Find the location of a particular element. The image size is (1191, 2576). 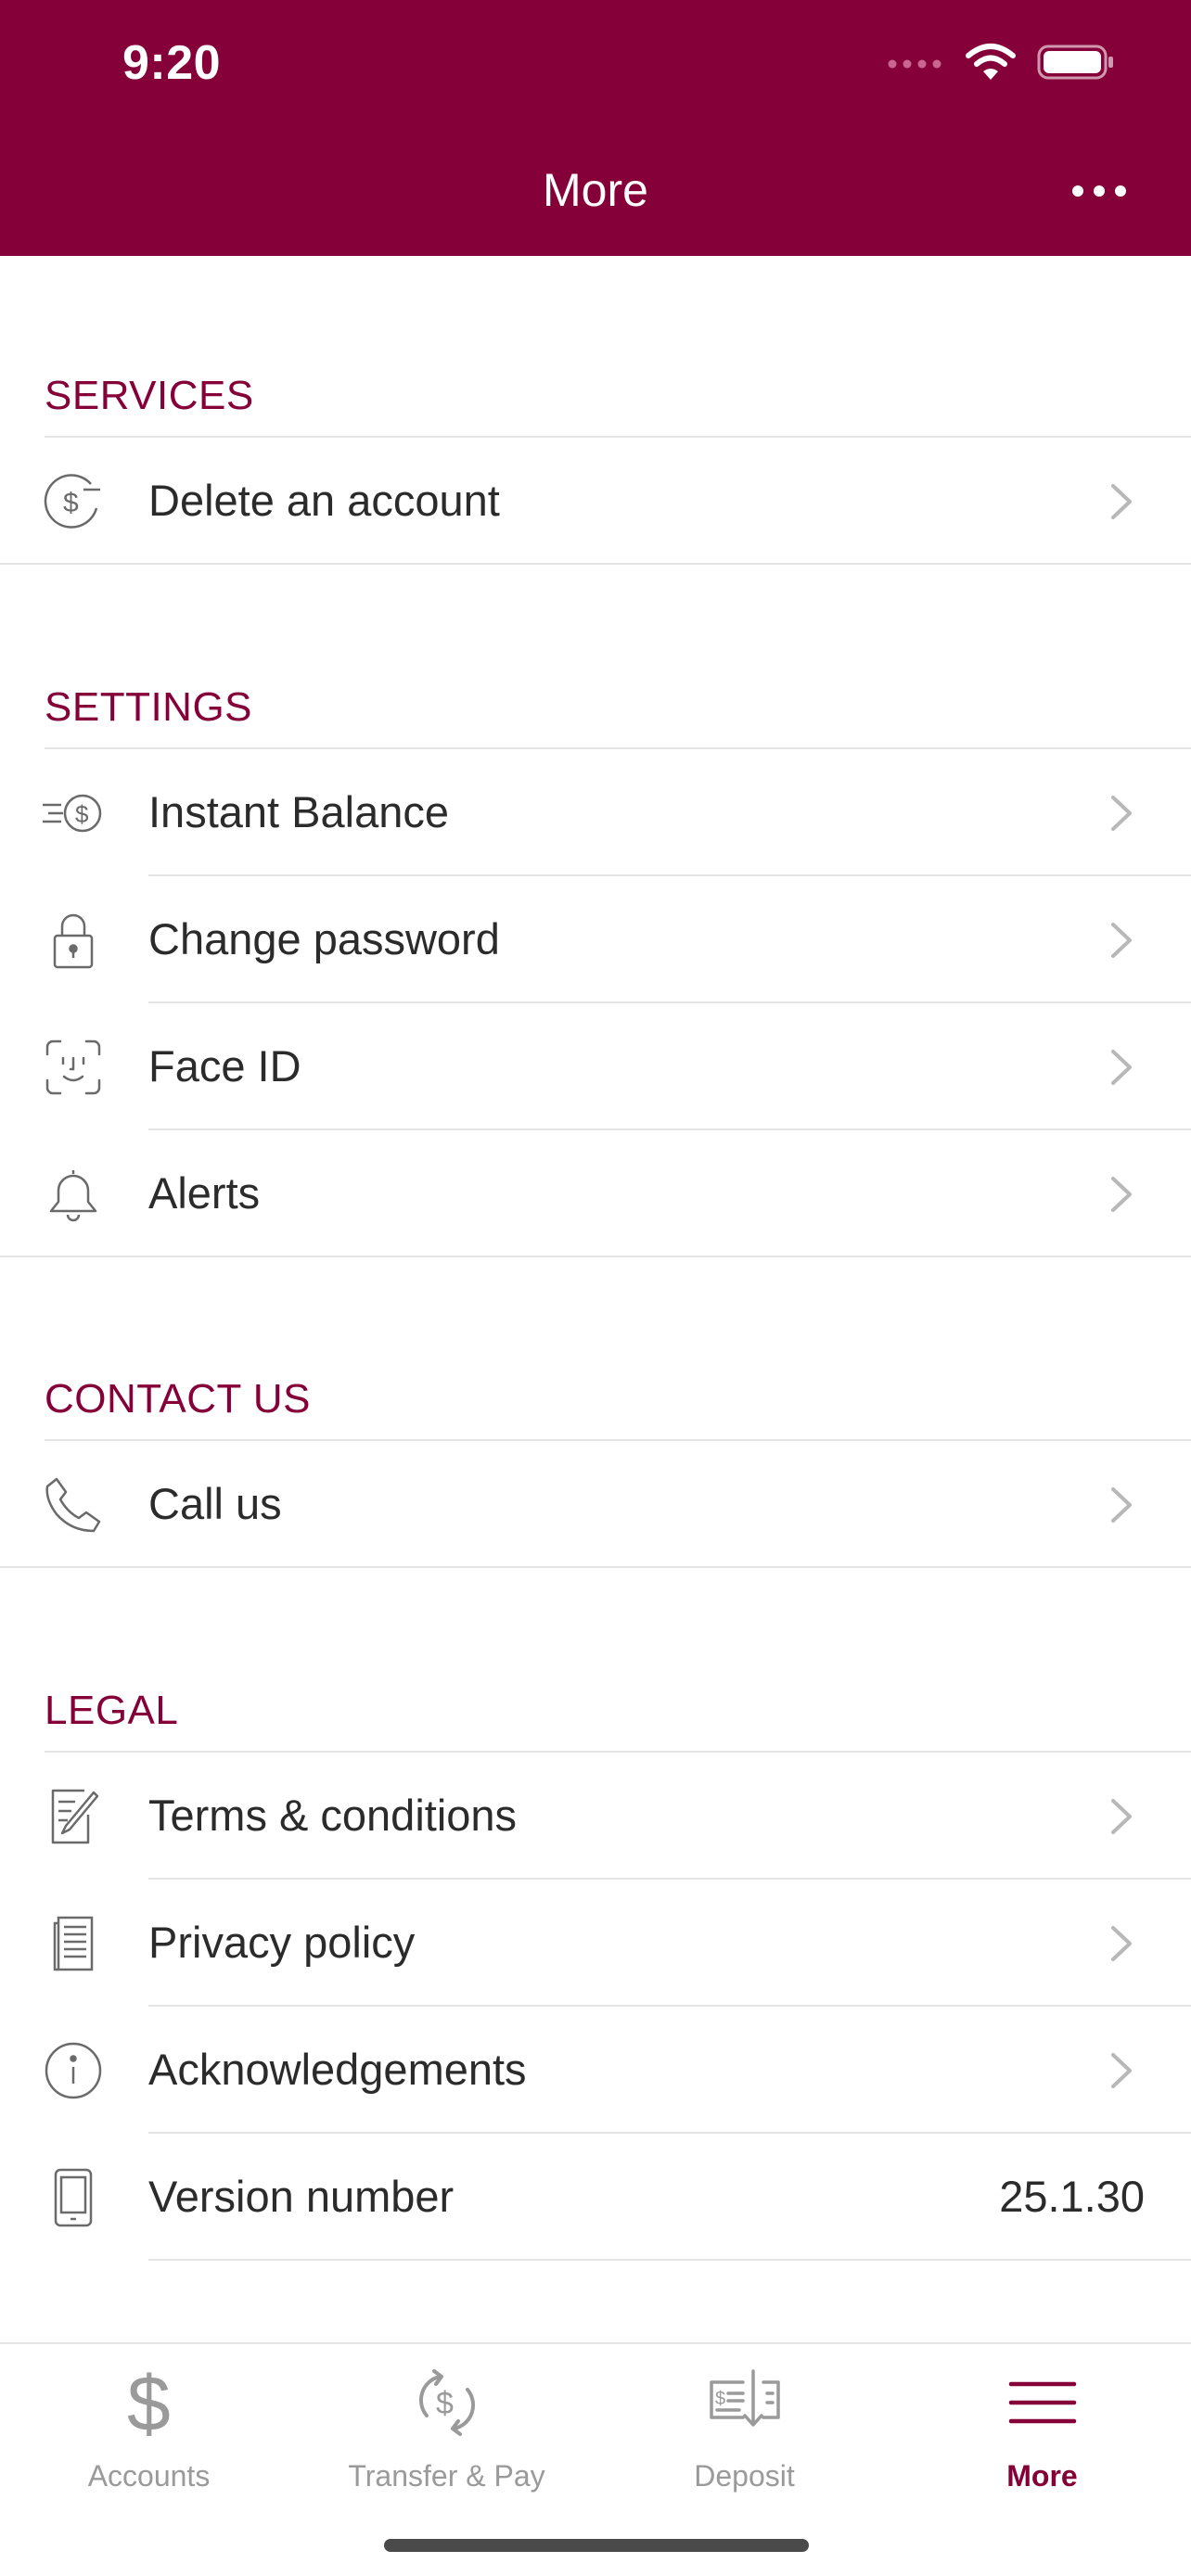

section-header-legal: LEGAL is located at coordinates (112, 1711).